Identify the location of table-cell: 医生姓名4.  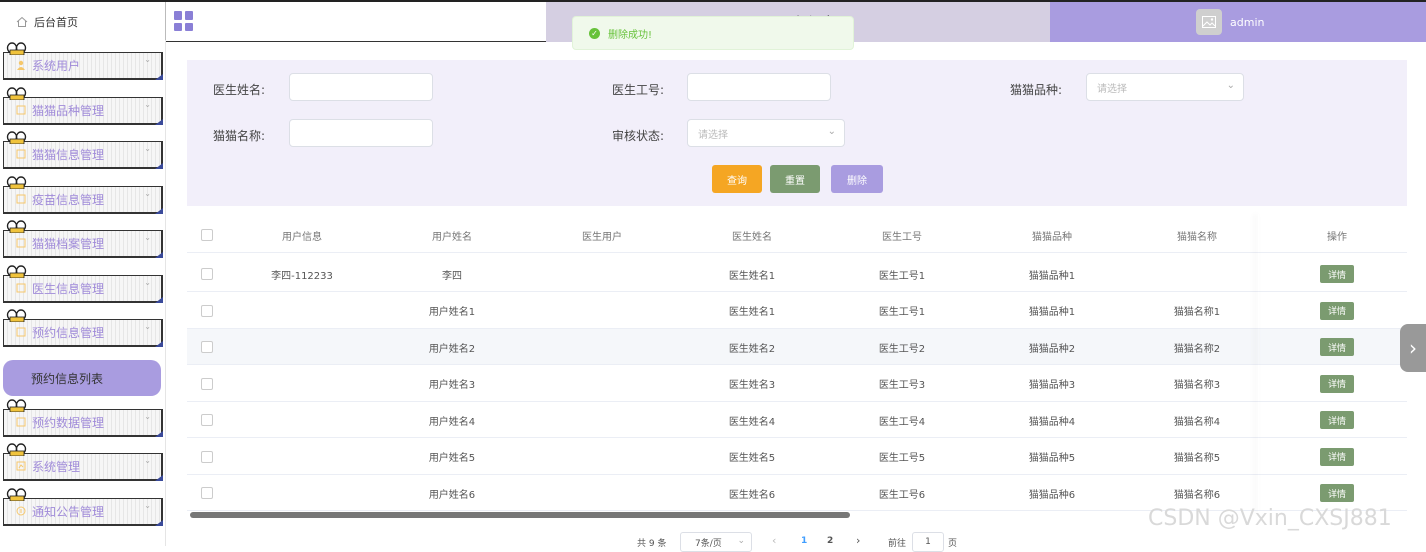
(752, 422).